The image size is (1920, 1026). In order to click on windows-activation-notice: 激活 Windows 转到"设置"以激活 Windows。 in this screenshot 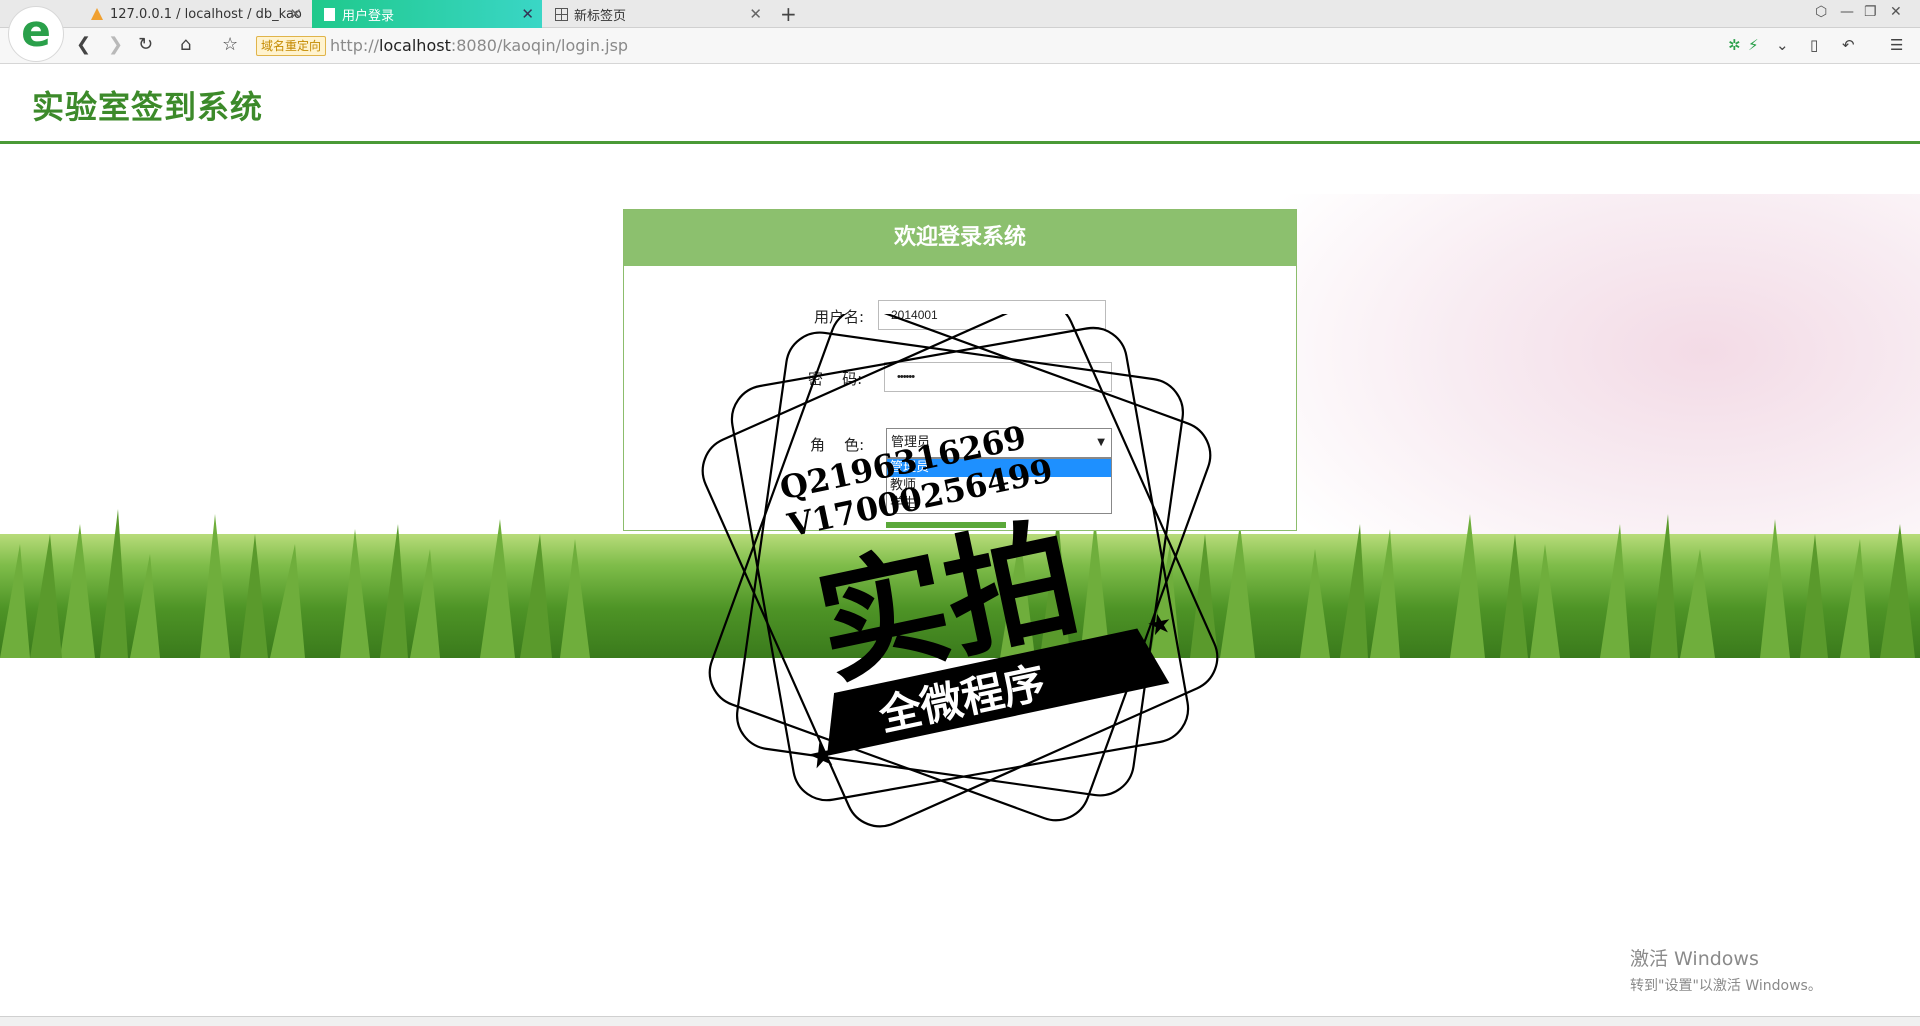, I will do `click(1726, 969)`.